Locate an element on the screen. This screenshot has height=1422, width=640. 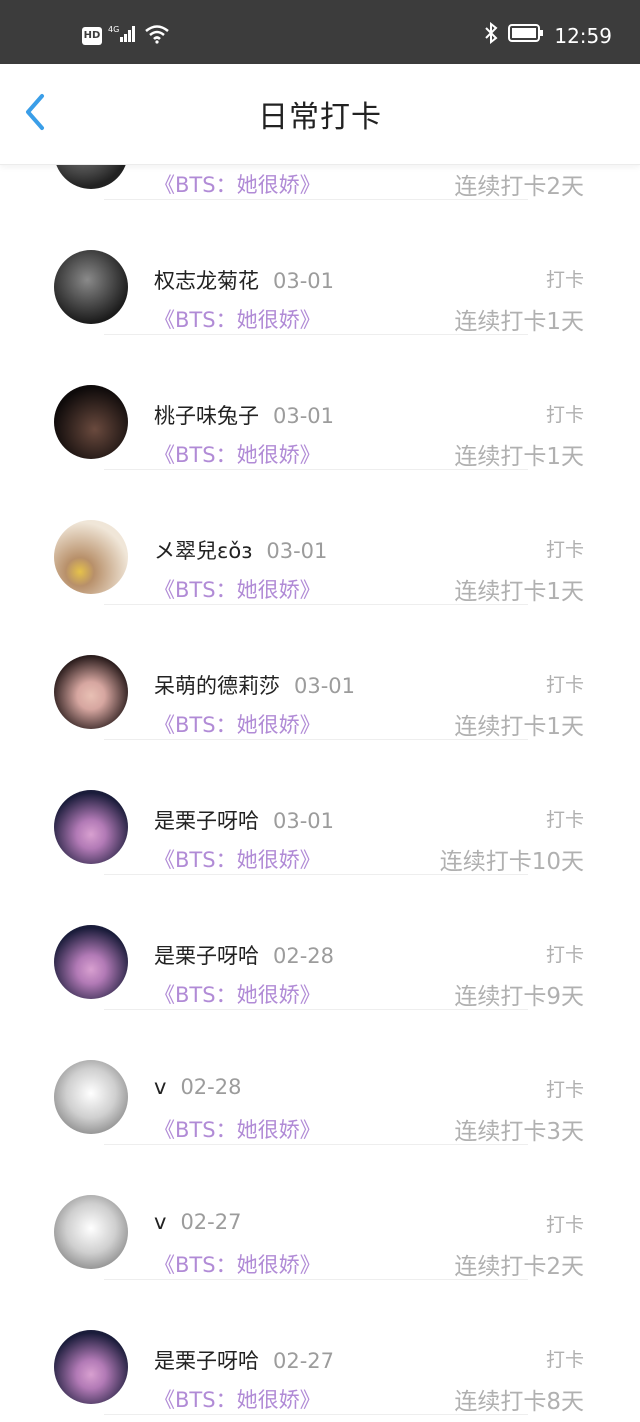
list-item: 是栗子呀哈 02-27 《BTS：她很娇》 打卡 连续打卡8天 is located at coordinates (320, 1347).